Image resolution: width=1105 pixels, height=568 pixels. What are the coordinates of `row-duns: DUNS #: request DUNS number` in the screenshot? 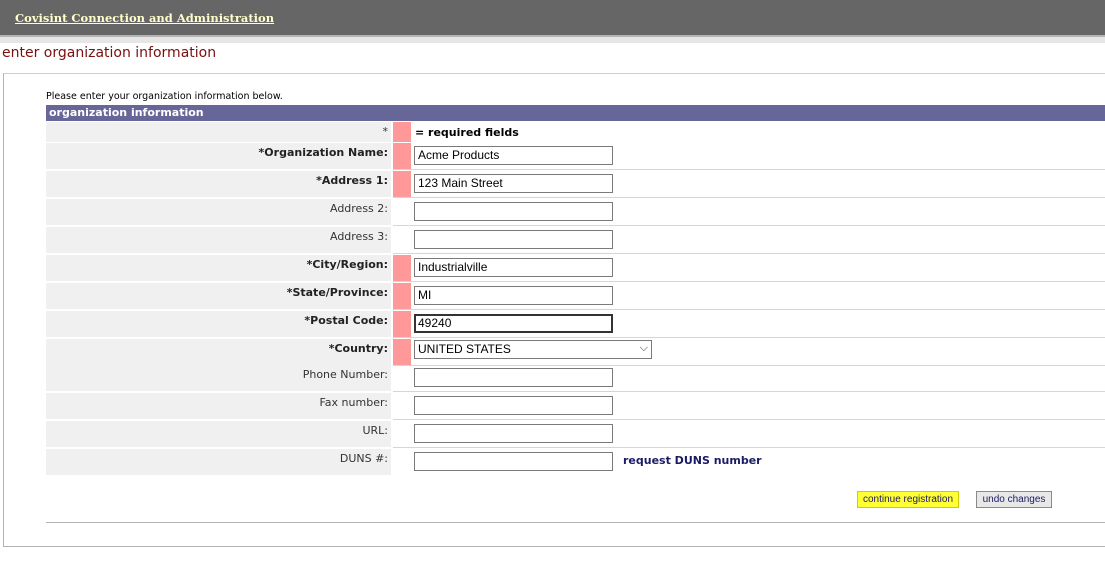 It's located at (575, 462).